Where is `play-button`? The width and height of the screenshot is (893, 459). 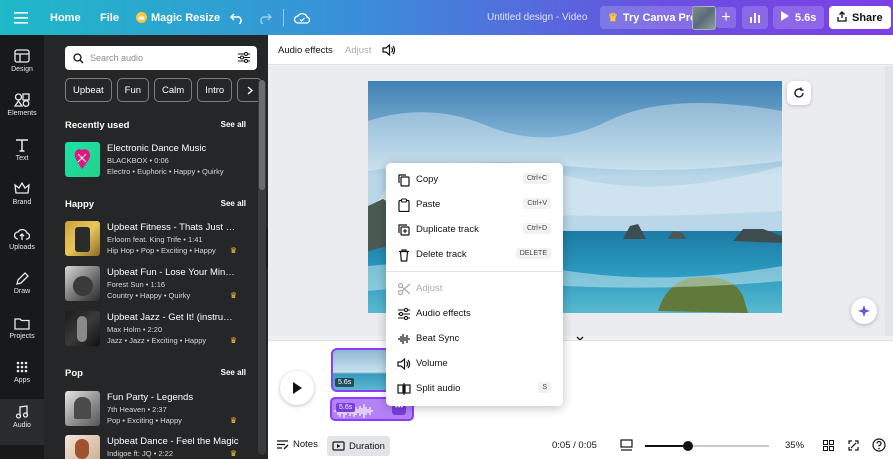 play-button is located at coordinates (297, 388).